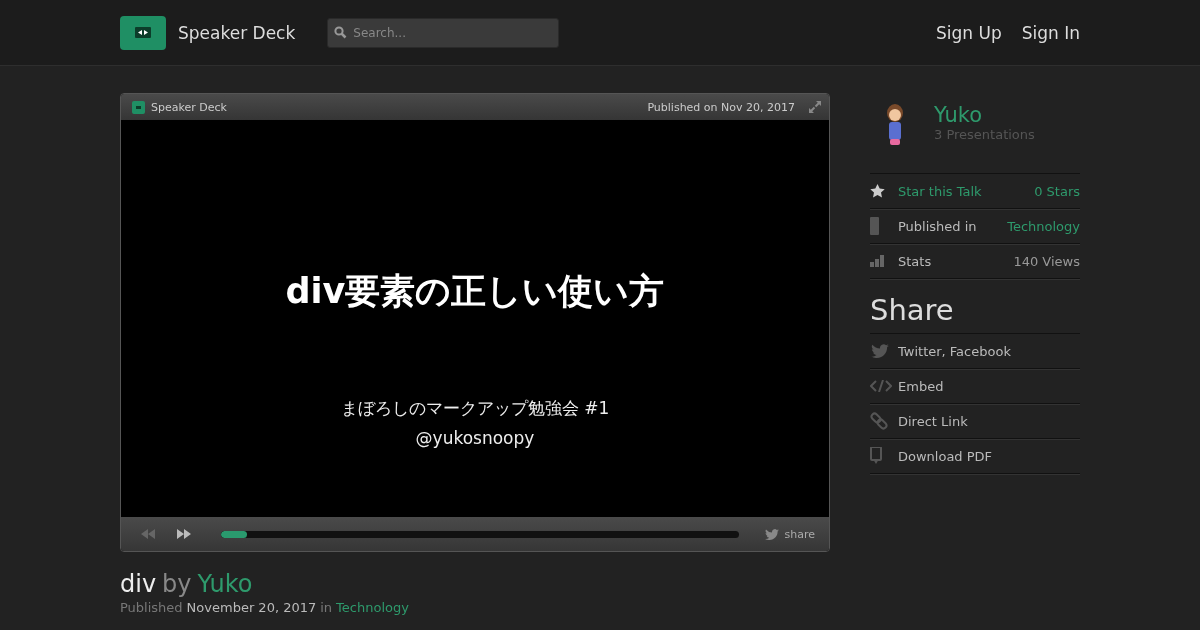 The width and height of the screenshot is (1200, 630). I want to click on star-icon, so click(877, 191).